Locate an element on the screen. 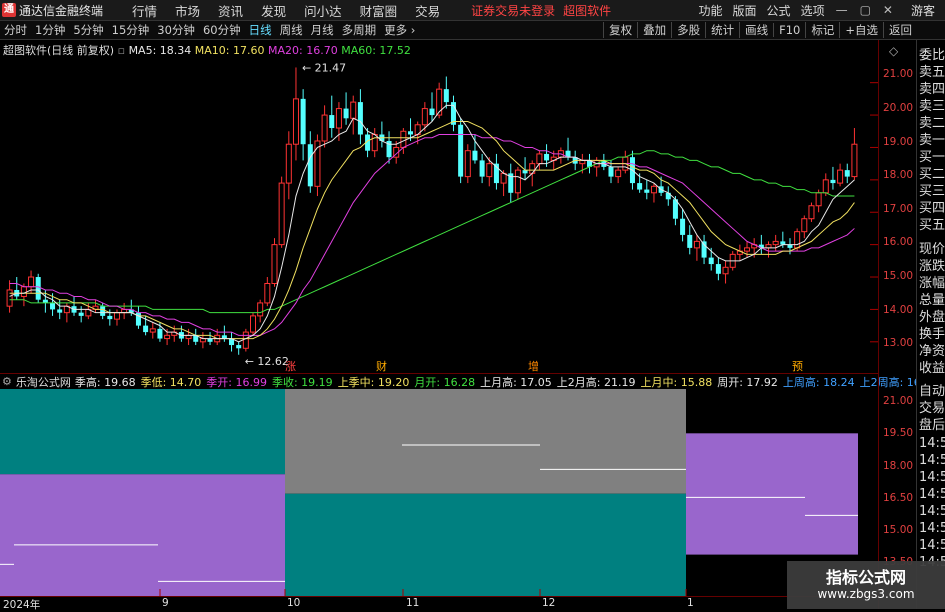 The height and width of the screenshot is (612, 945). period-multi: 多周期 is located at coordinates (359, 30).